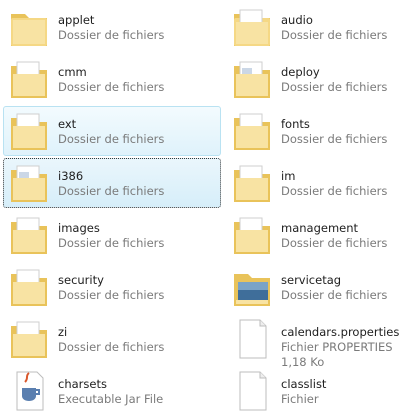  Describe the element at coordinates (316, 183) in the screenshot. I see `folder-im: im Dossier de fichiers` at that location.